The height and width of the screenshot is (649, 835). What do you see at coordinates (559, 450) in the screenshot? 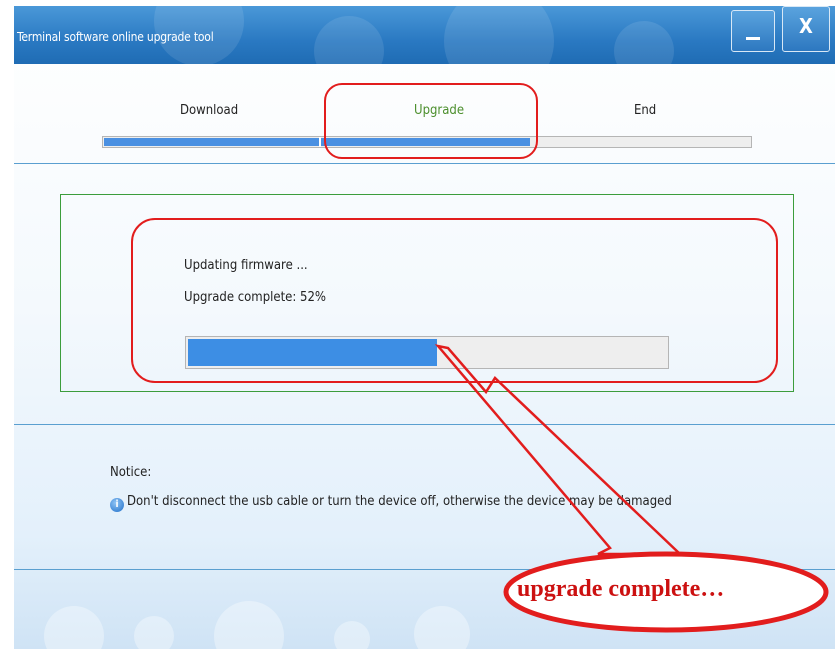
I see `callout-arrow-shape` at bounding box center [559, 450].